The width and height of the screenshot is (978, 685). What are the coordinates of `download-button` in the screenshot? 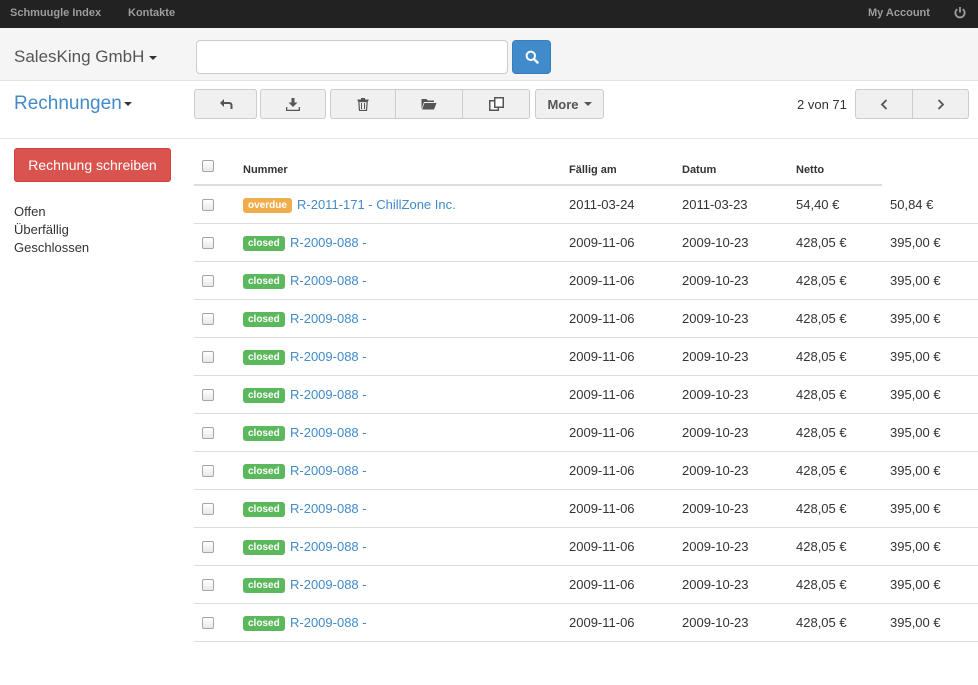 It's located at (293, 104).